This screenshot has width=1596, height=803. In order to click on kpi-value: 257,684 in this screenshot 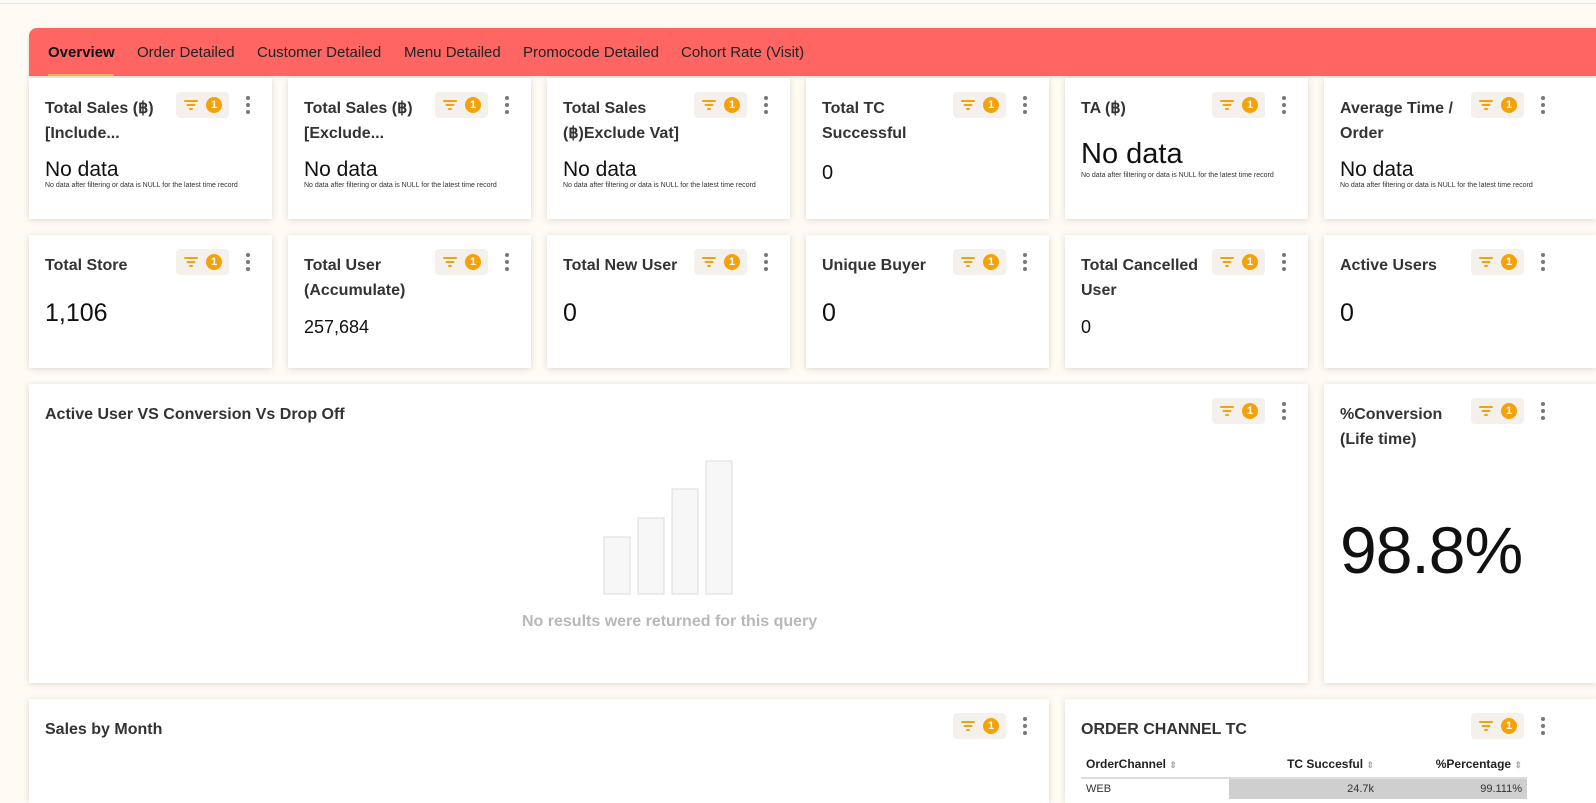, I will do `click(337, 327)`.